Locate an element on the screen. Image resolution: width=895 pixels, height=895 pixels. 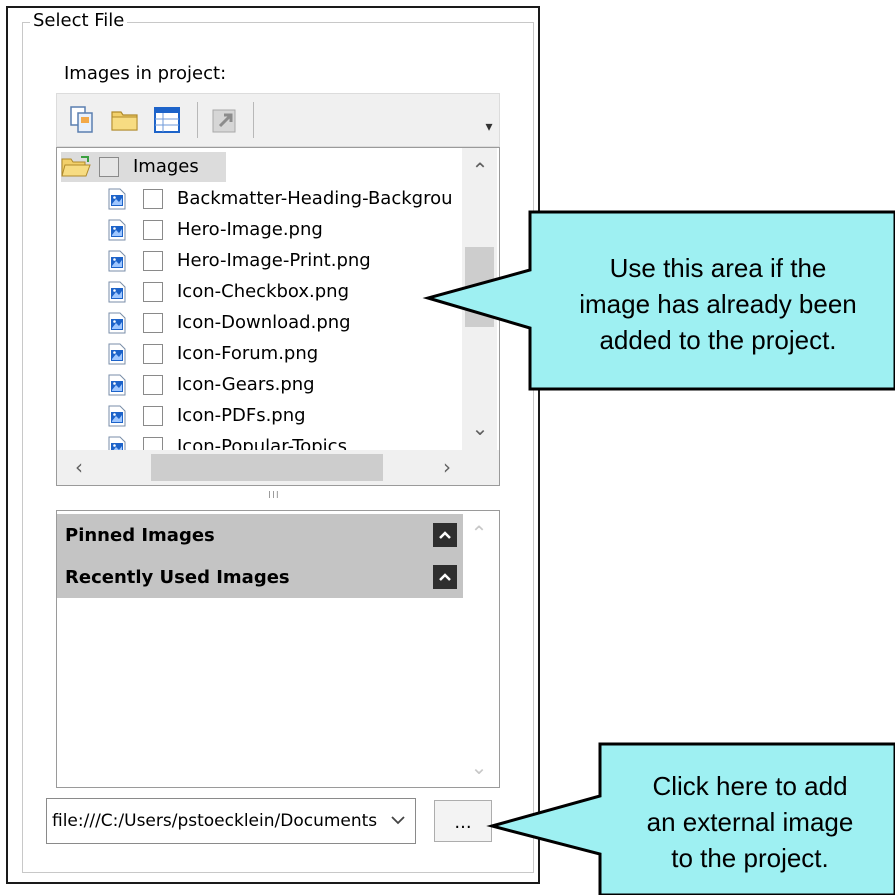
callout-line: to the project. is located at coordinates (750, 858).